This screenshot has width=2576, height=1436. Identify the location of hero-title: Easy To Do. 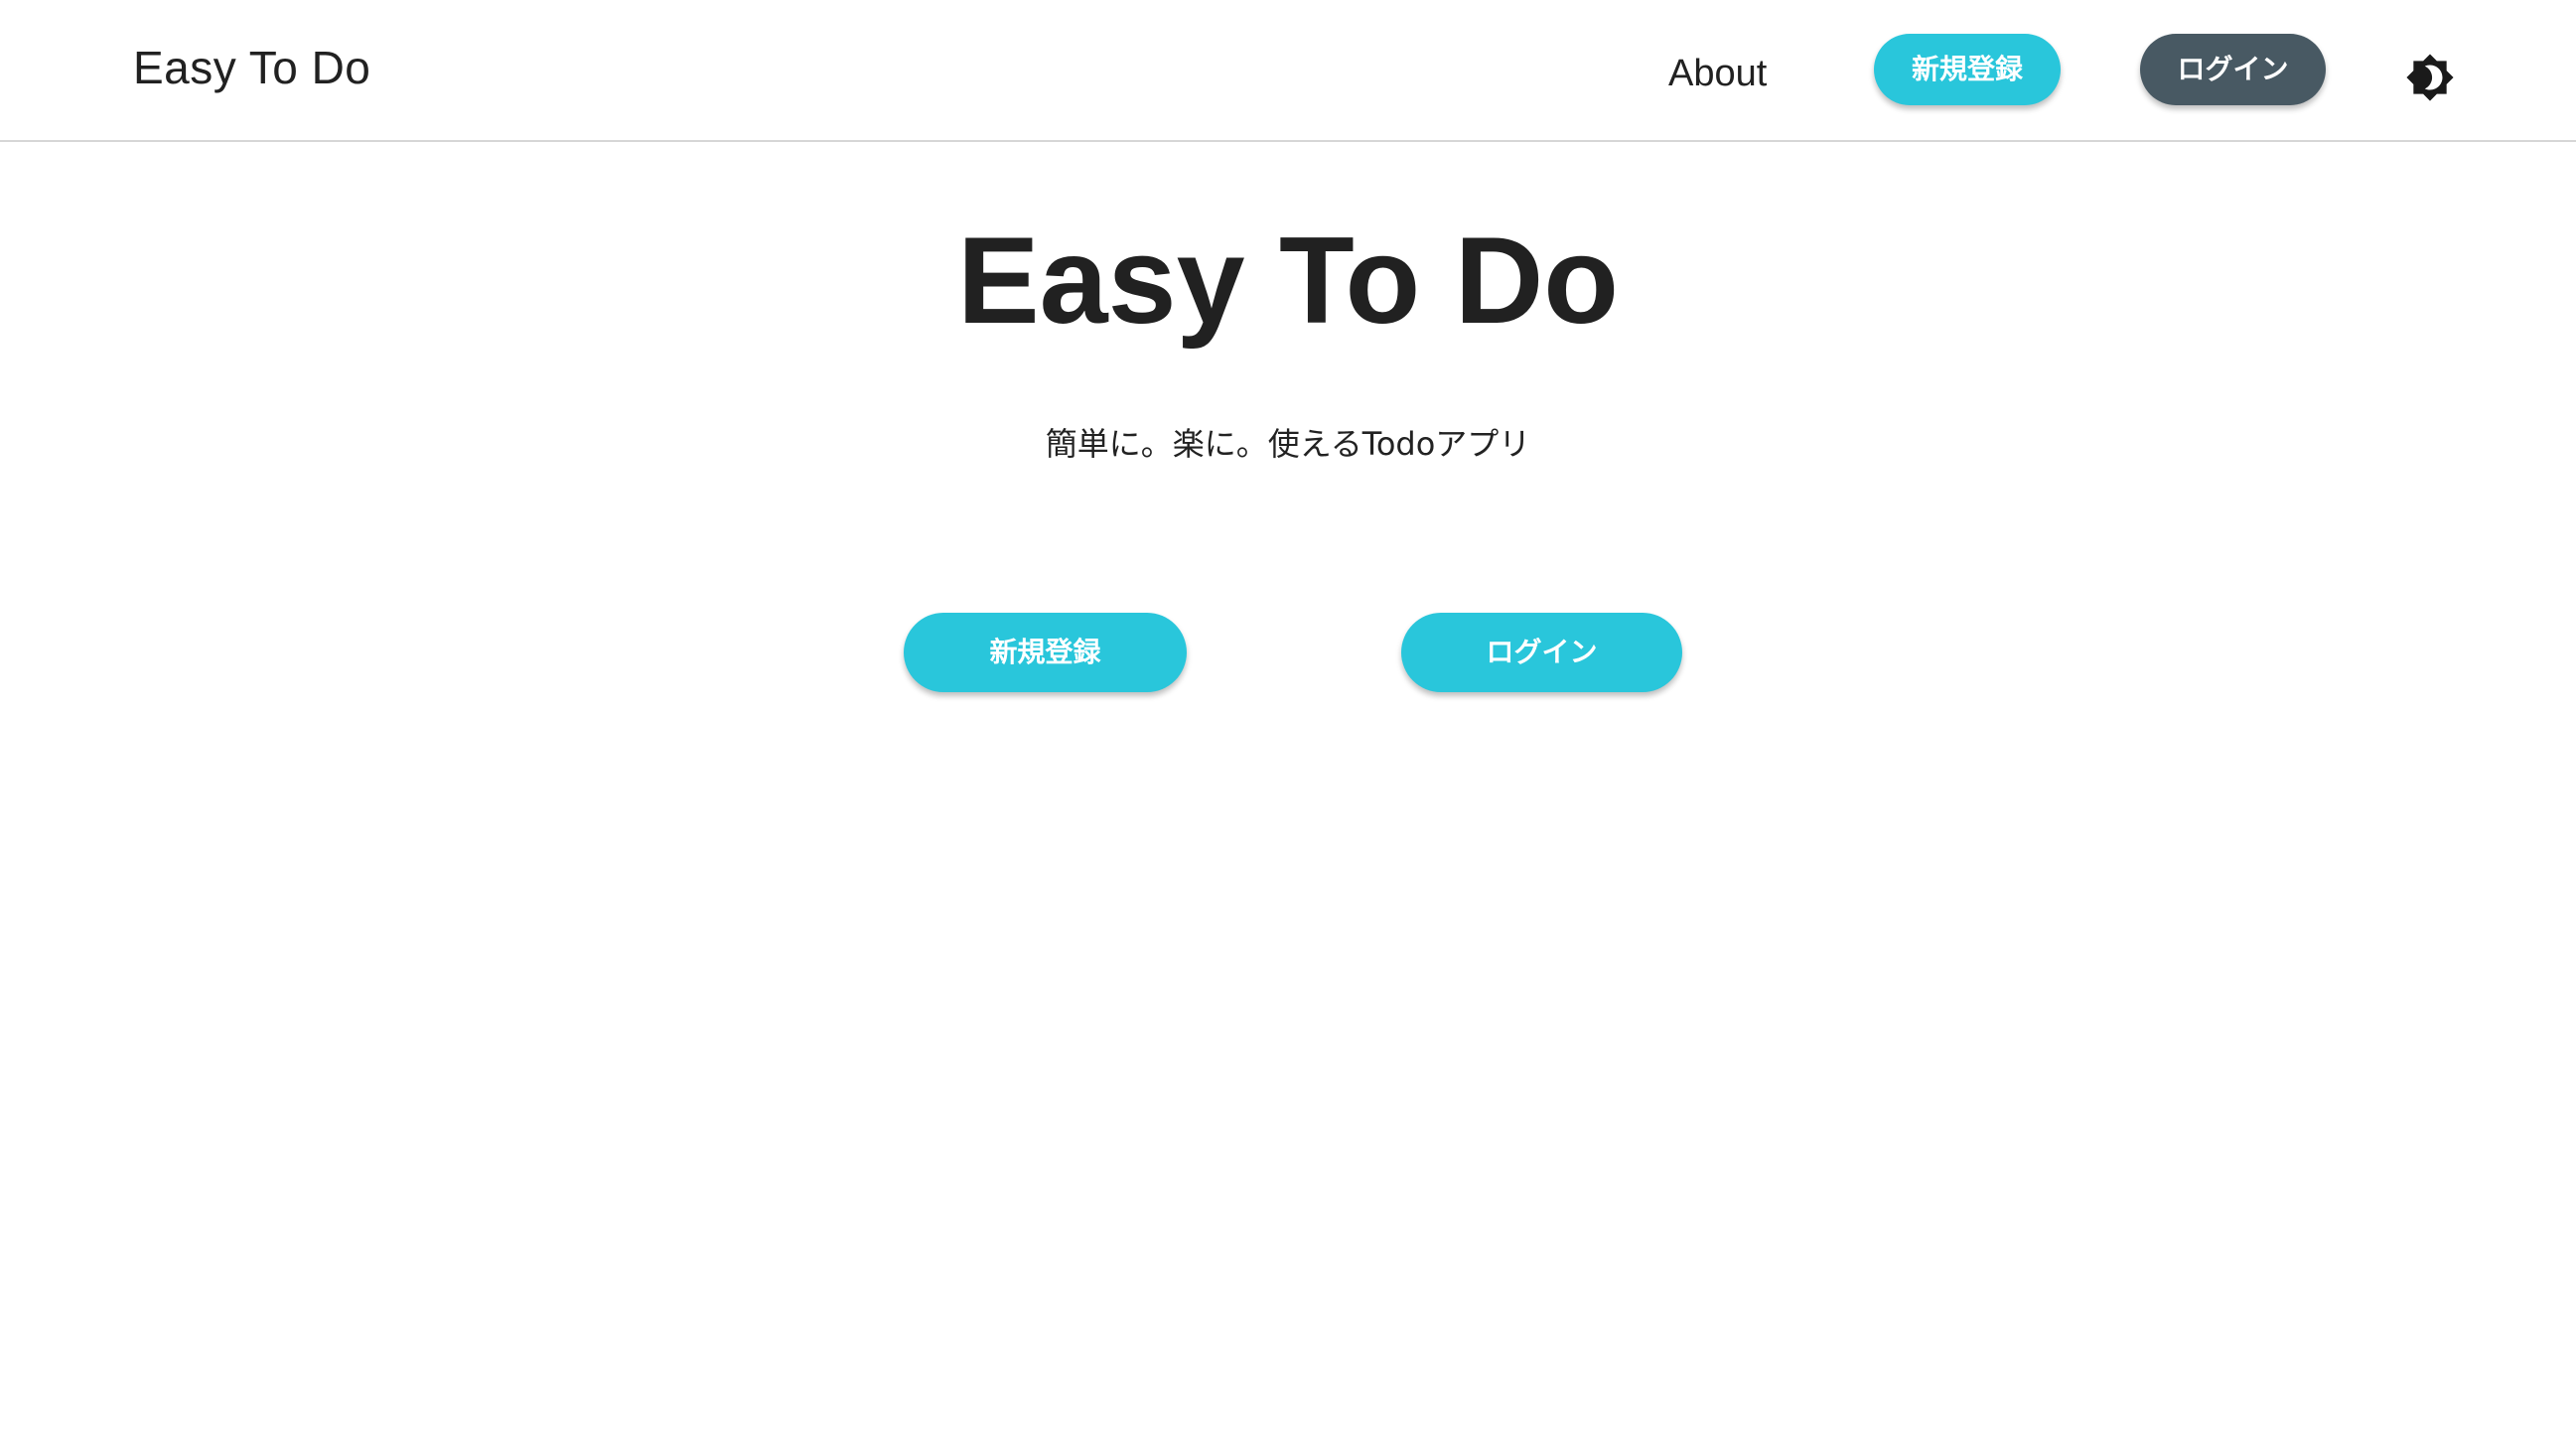
(1288, 281).